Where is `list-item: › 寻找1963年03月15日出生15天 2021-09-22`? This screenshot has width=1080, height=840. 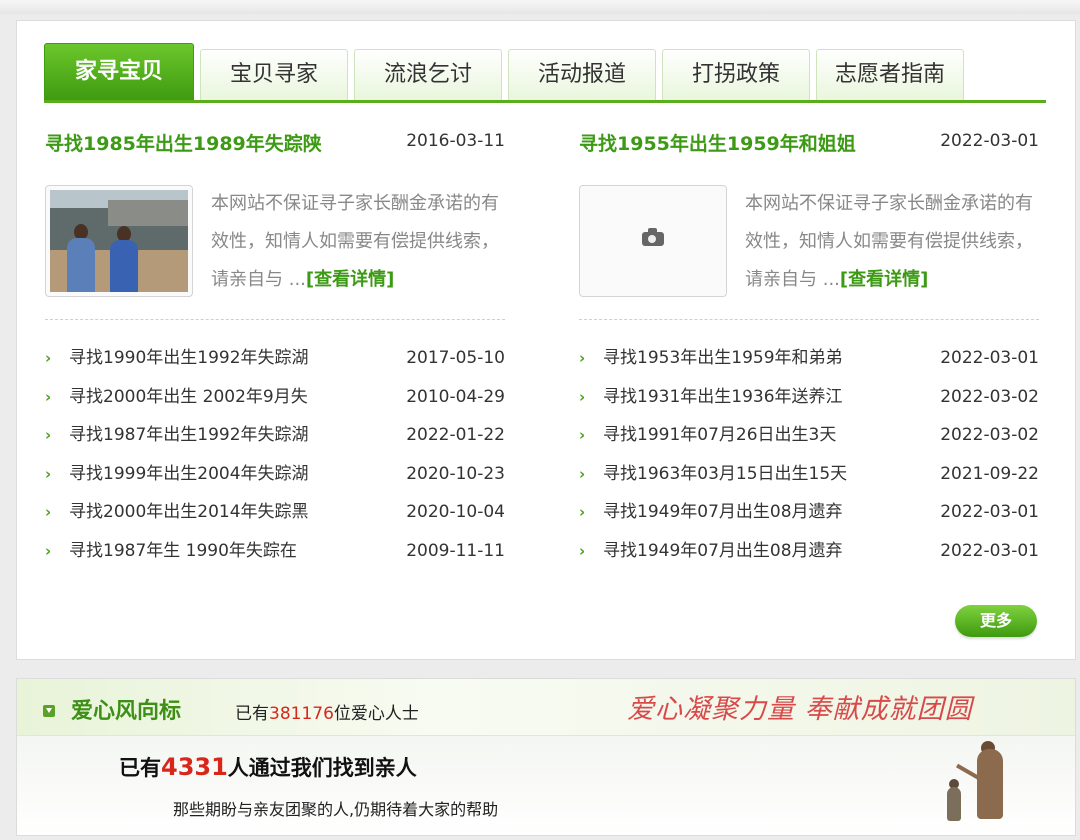
list-item: › 寻找1963年03月15日出生15天 2021-09-22 is located at coordinates (809, 474).